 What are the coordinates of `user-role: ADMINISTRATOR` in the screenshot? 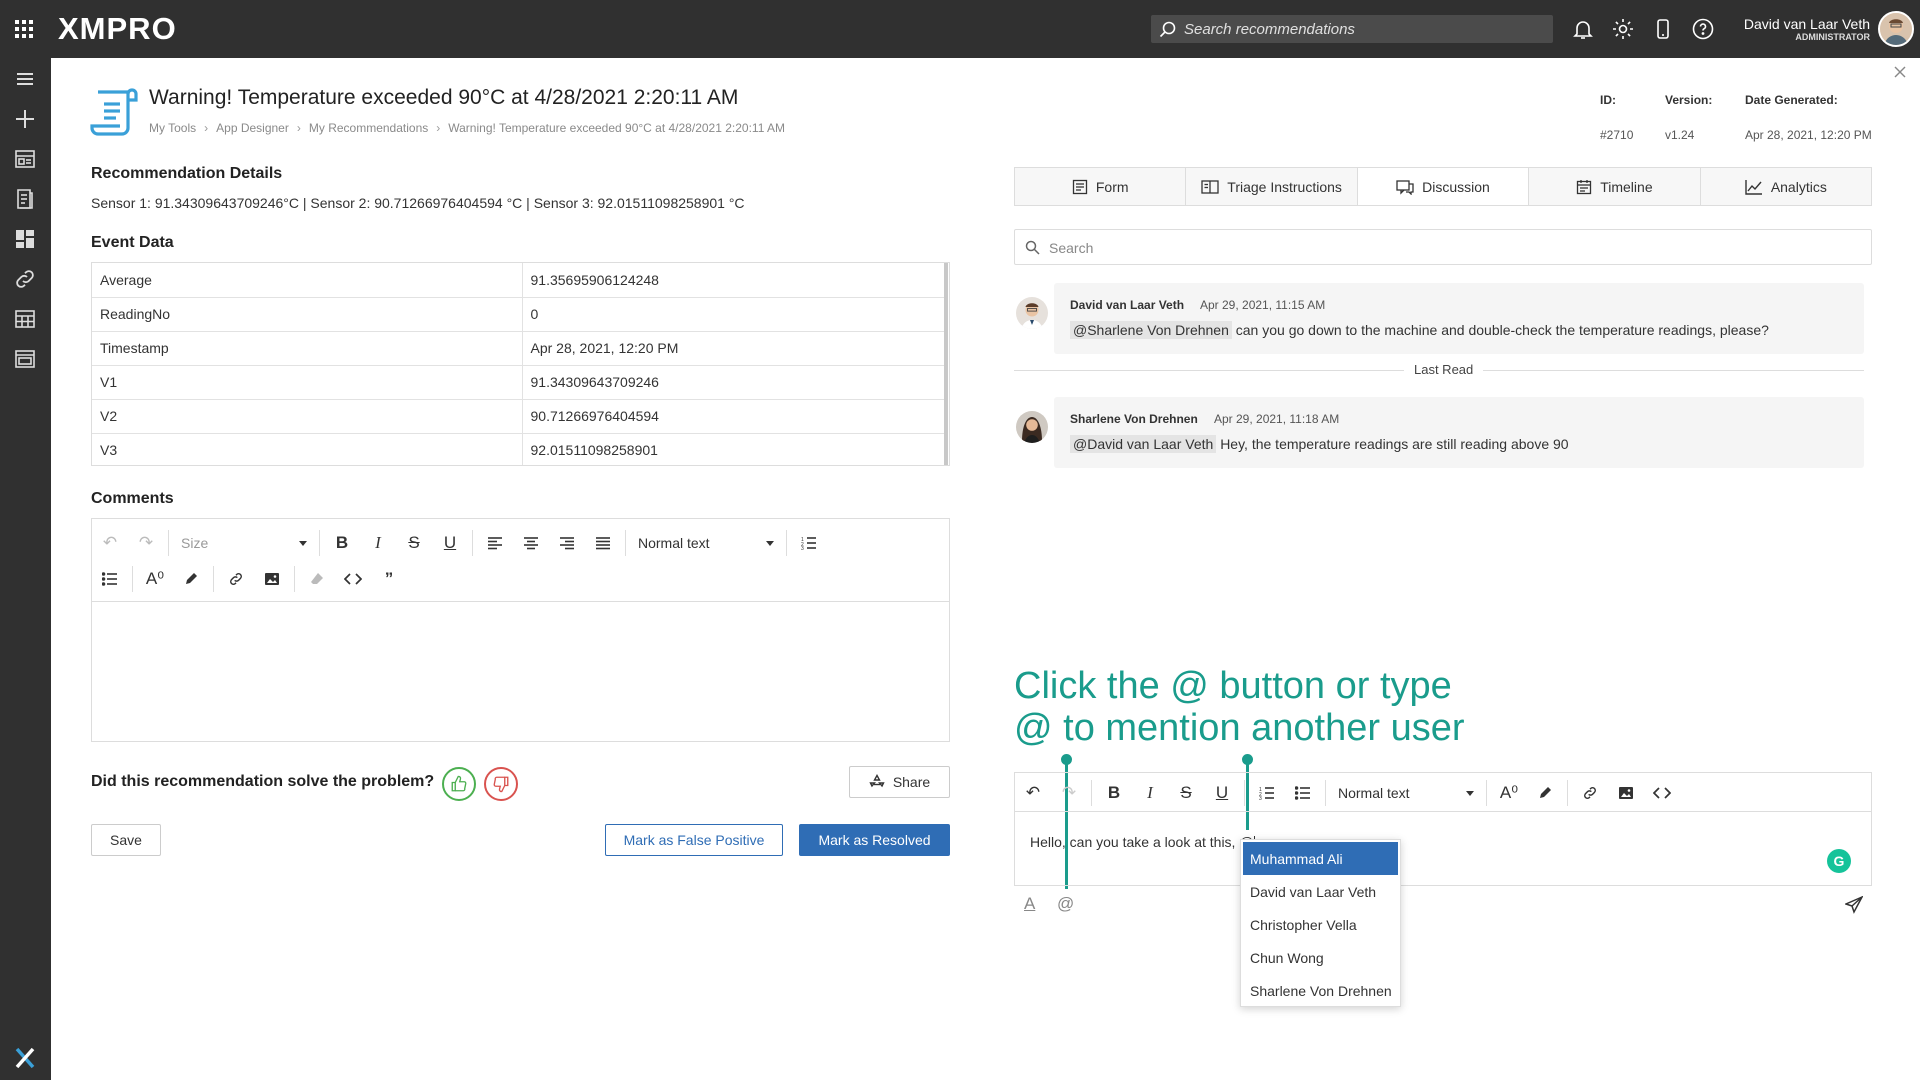 It's located at (1832, 37).